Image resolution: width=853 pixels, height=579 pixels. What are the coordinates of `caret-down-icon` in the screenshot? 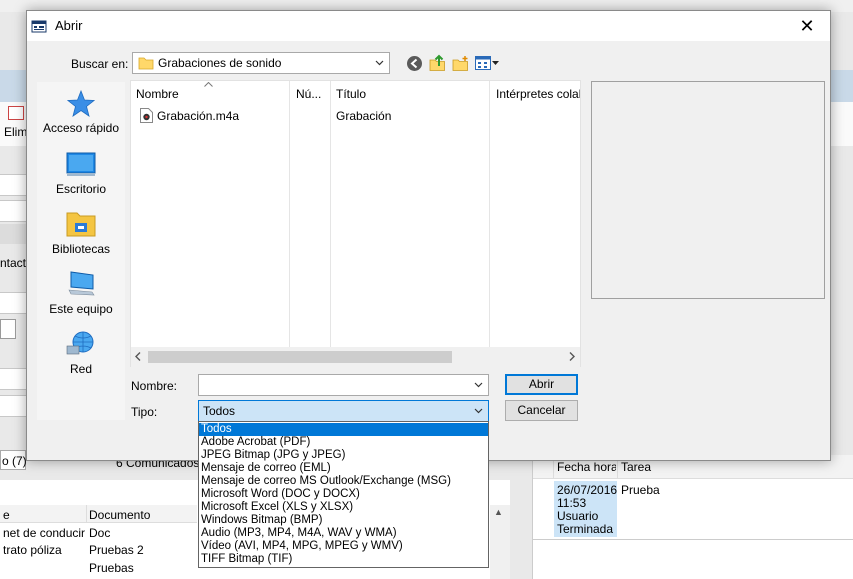 It's located at (495, 63).